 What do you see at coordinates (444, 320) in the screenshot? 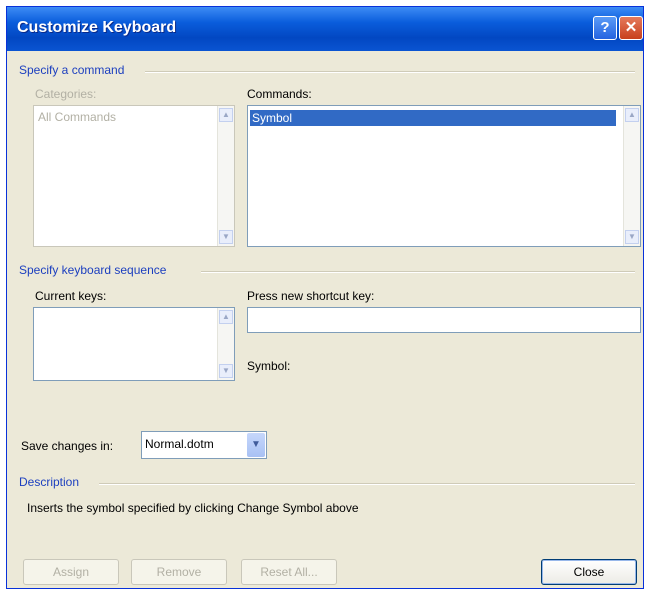
I see `new-shortcut-input` at bounding box center [444, 320].